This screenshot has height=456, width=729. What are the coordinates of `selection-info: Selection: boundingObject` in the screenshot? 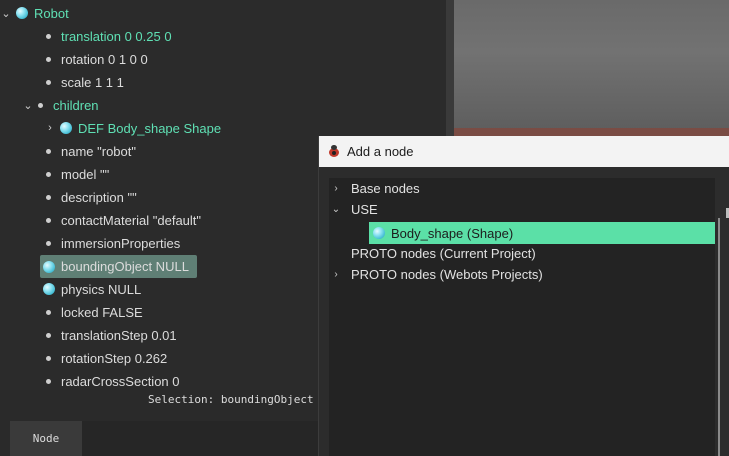 It's located at (231, 399).